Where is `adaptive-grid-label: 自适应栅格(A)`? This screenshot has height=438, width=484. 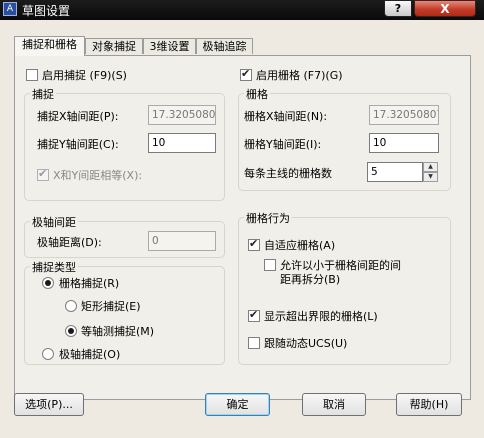
adaptive-grid-label: 自适应栅格(A) is located at coordinates (300, 245).